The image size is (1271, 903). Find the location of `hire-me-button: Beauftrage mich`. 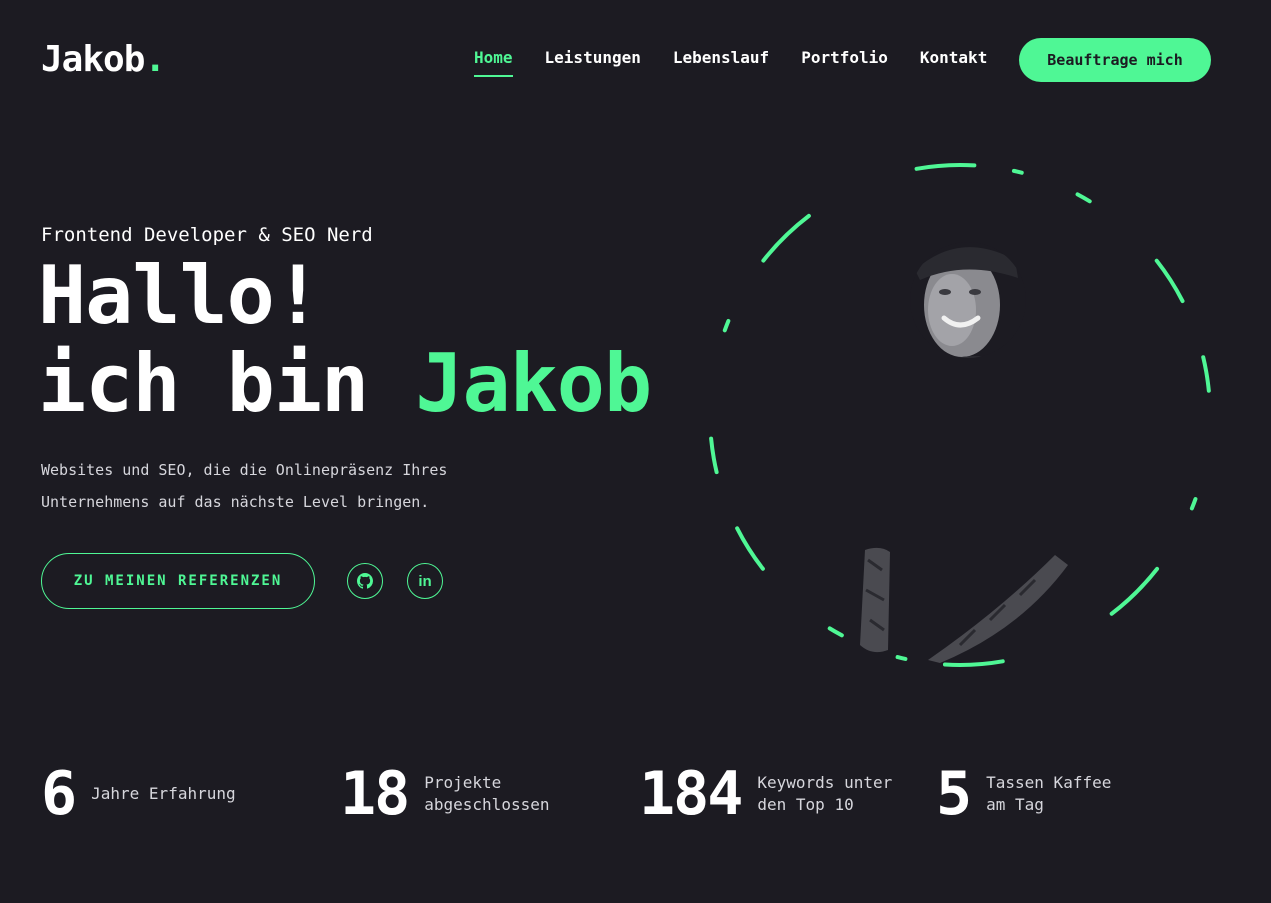

hire-me-button: Beauftrage mich is located at coordinates (1115, 60).